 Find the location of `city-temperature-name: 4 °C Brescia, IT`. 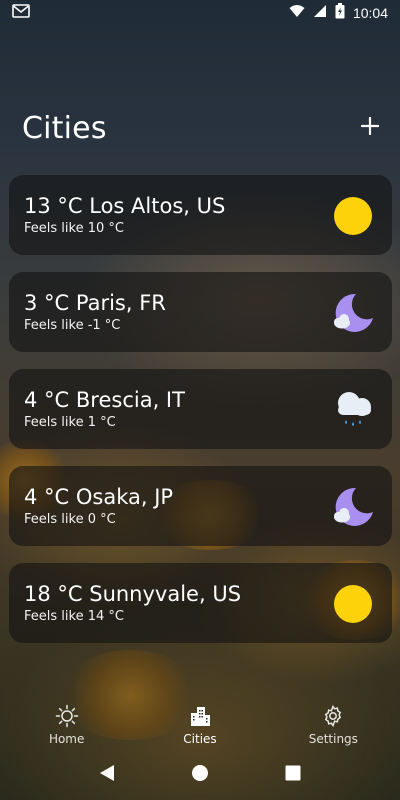

city-temperature-name: 4 °C Brescia, IT is located at coordinates (104, 400).